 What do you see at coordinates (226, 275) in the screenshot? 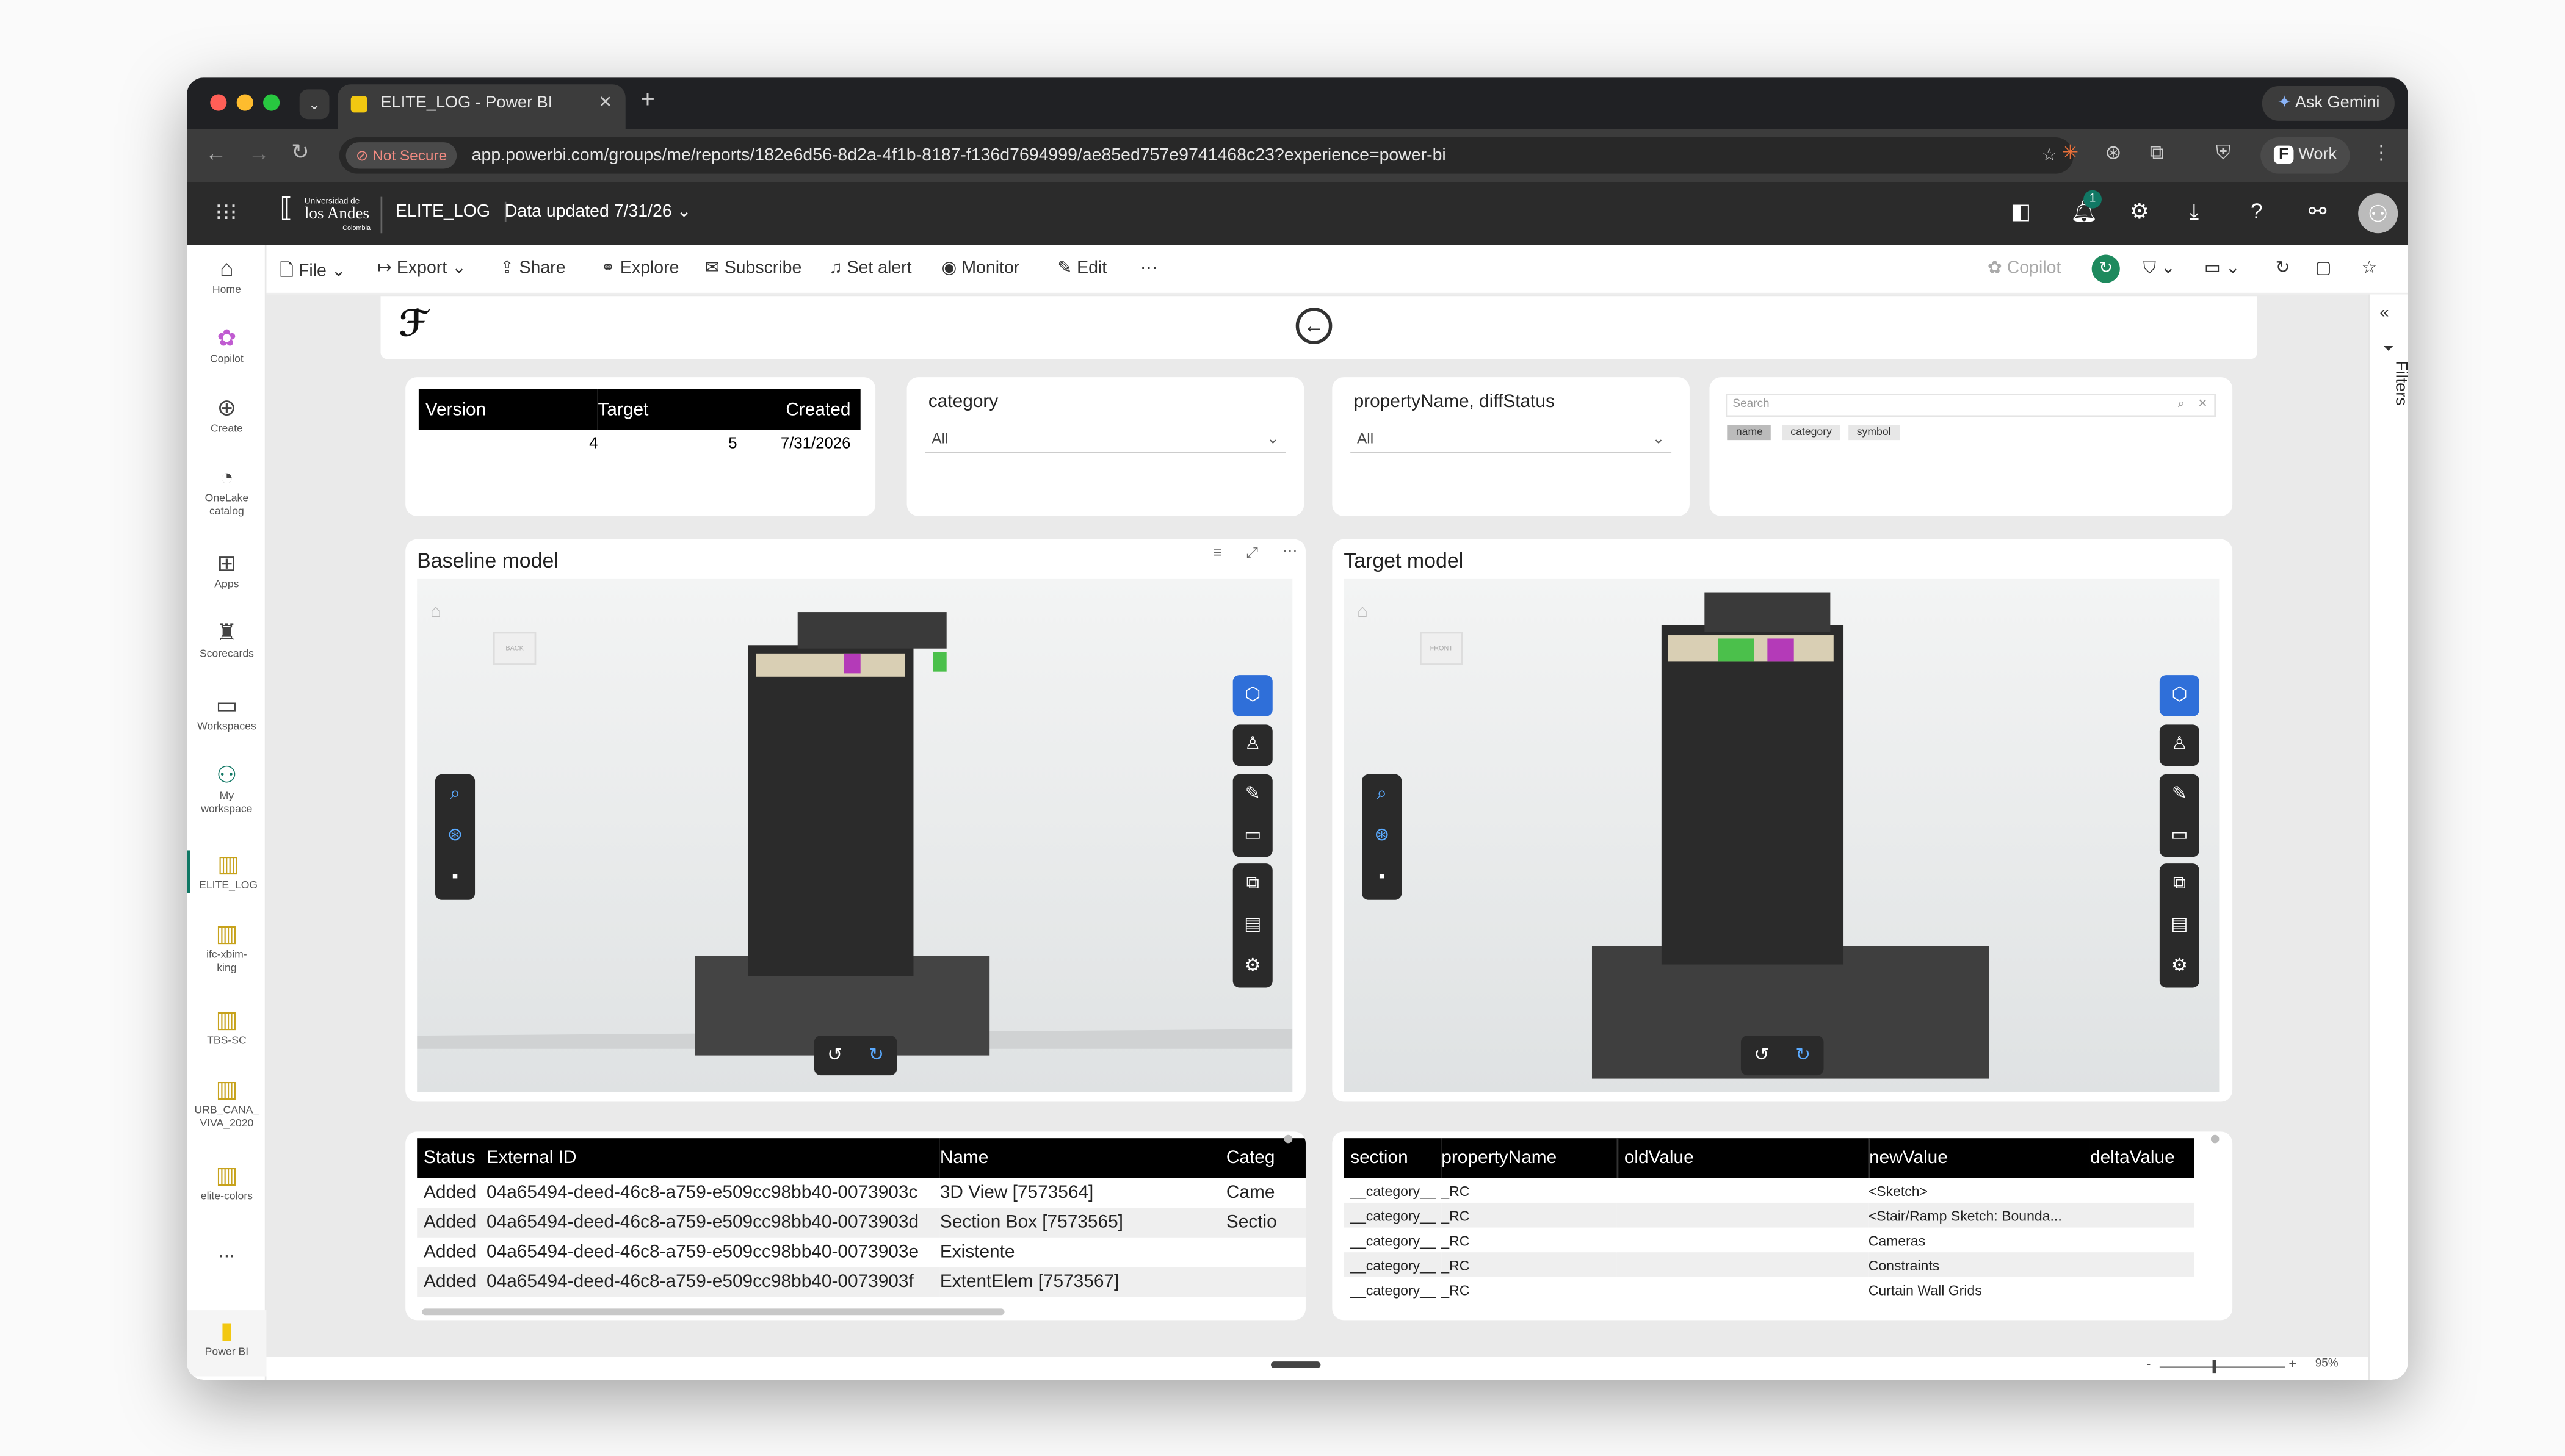
I see `nav-home: ⌂ Home` at bounding box center [226, 275].